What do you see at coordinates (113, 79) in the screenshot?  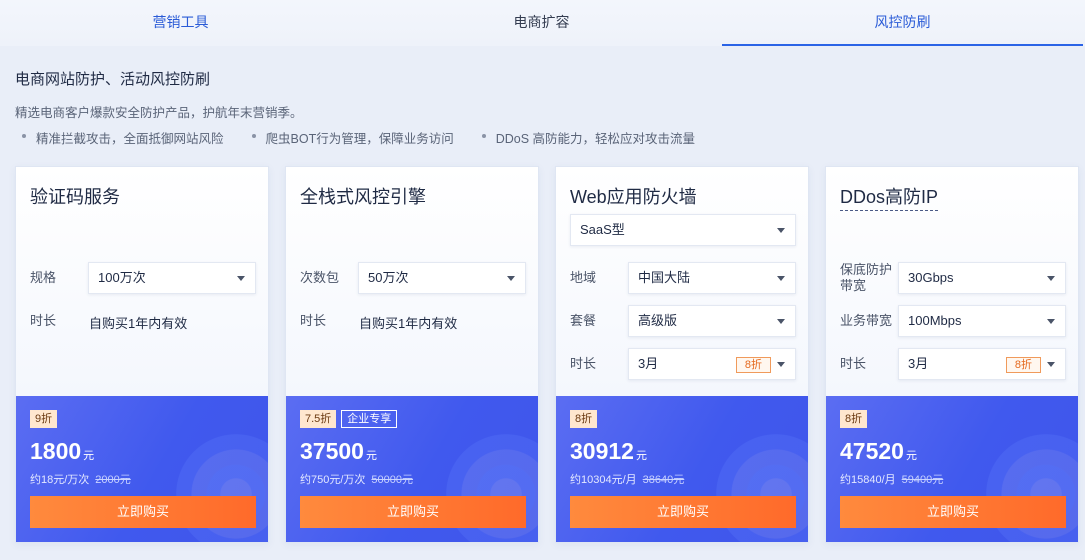 I see `section-title: 电商网站防护、活动风控防刷` at bounding box center [113, 79].